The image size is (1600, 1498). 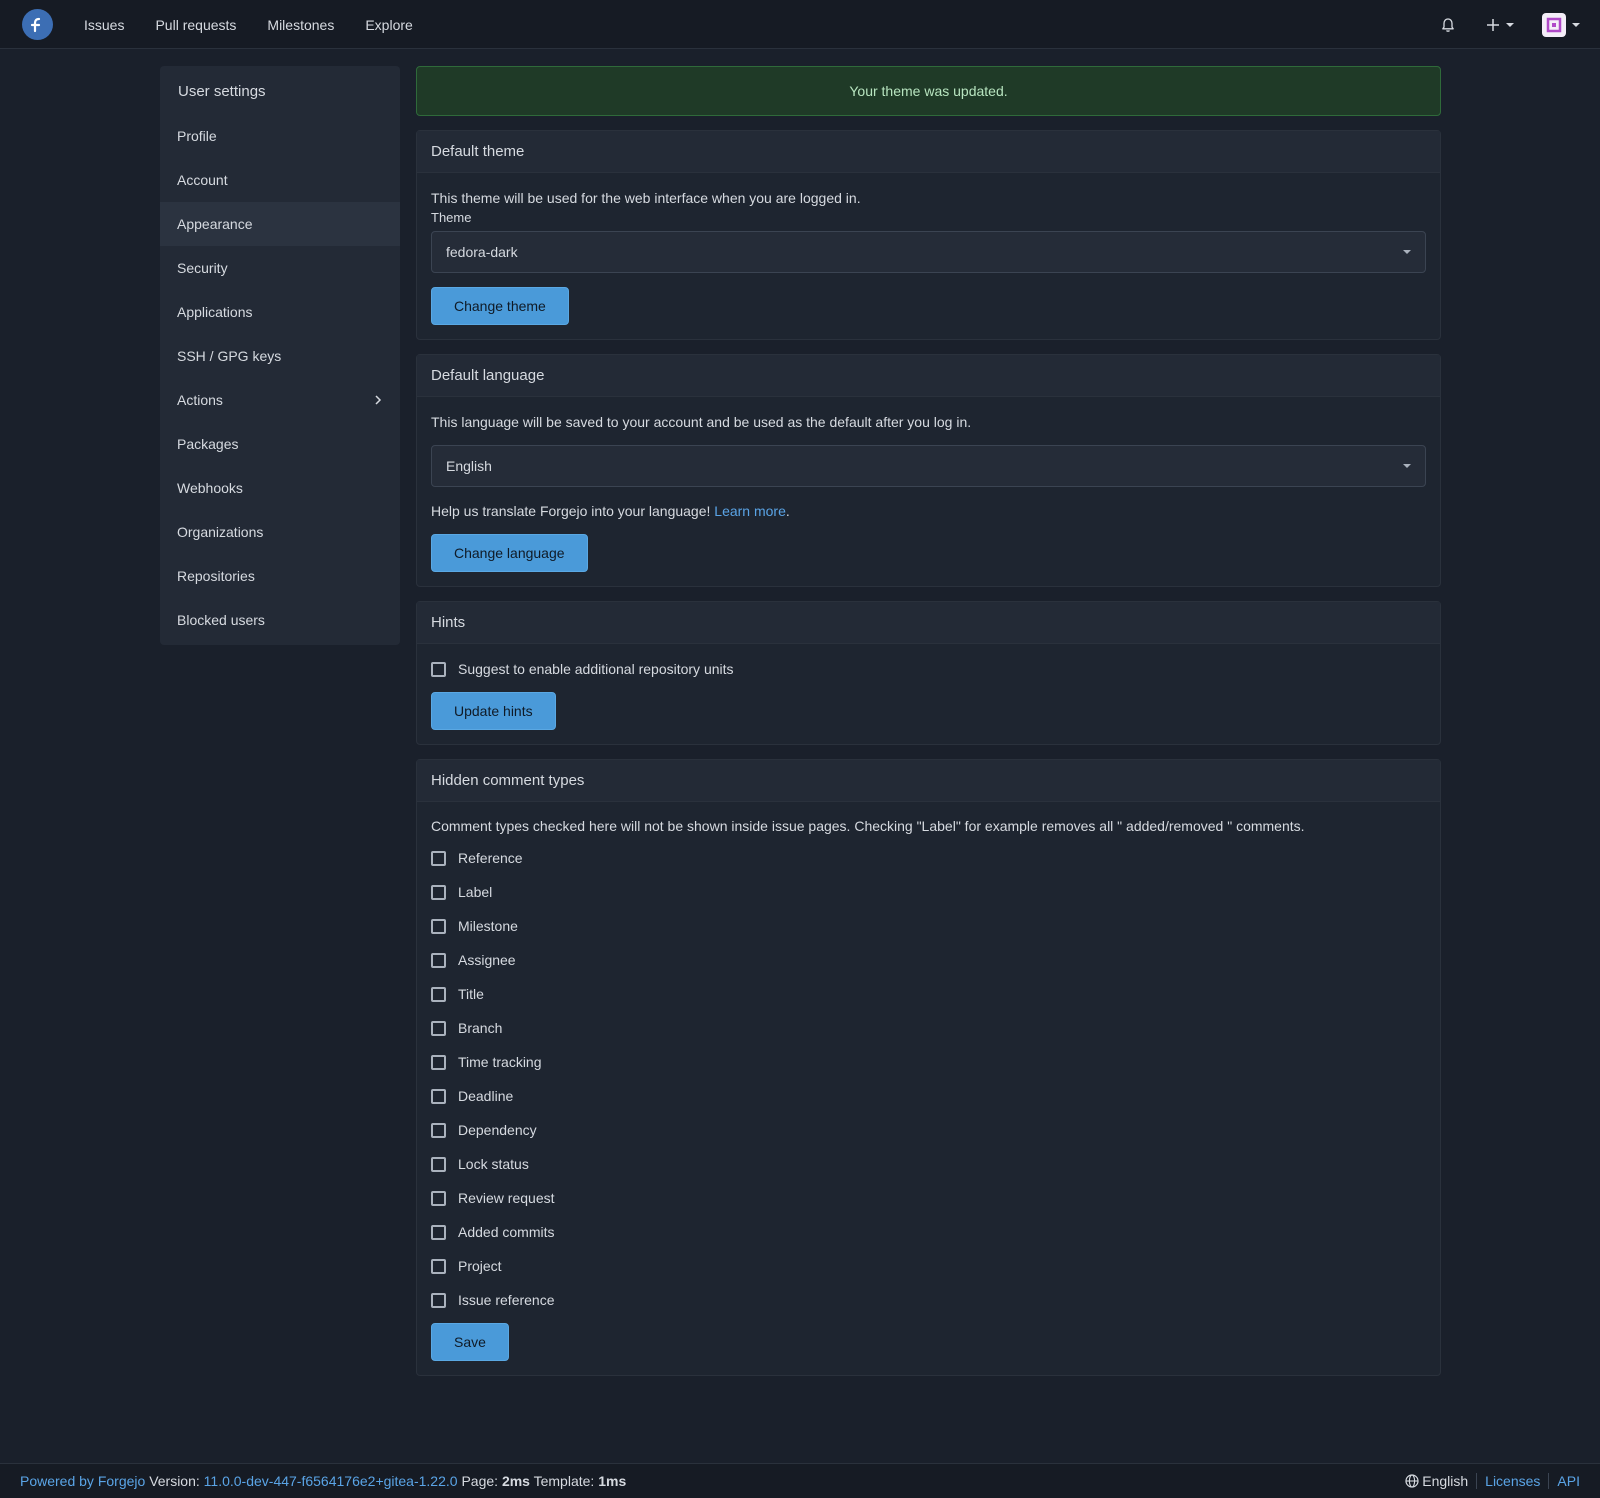 I want to click on plus-icon, so click(x=1493, y=24).